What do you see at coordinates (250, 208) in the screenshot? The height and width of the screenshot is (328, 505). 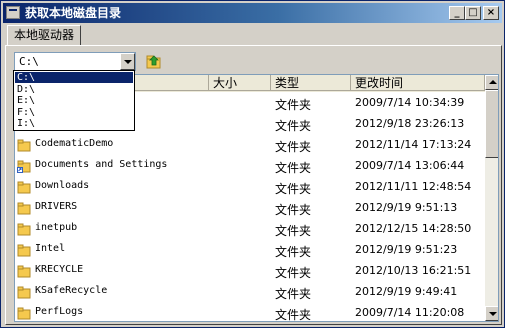 I see `table-row: DRIVERS 文件夹 2012/9/19 9:51:13` at bounding box center [250, 208].